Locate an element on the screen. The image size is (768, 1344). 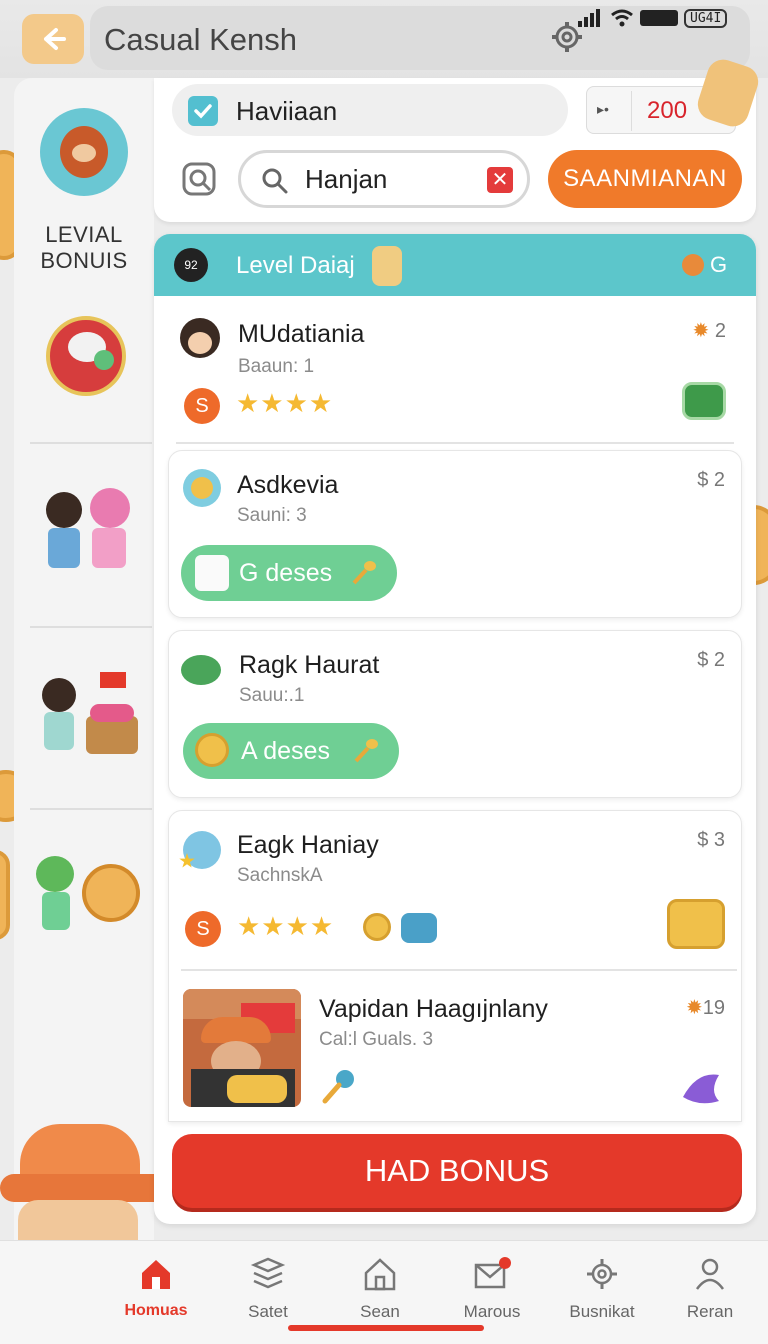
status-bar: UG4I is located at coordinates (653, 18).